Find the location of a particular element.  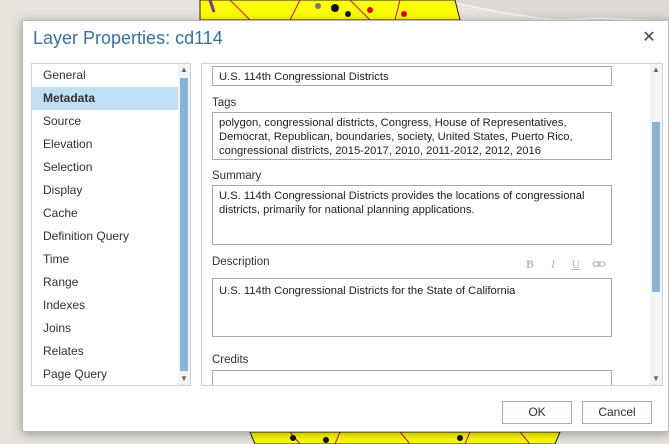

nav-item-definition-query: Definition Query is located at coordinates (105, 236).